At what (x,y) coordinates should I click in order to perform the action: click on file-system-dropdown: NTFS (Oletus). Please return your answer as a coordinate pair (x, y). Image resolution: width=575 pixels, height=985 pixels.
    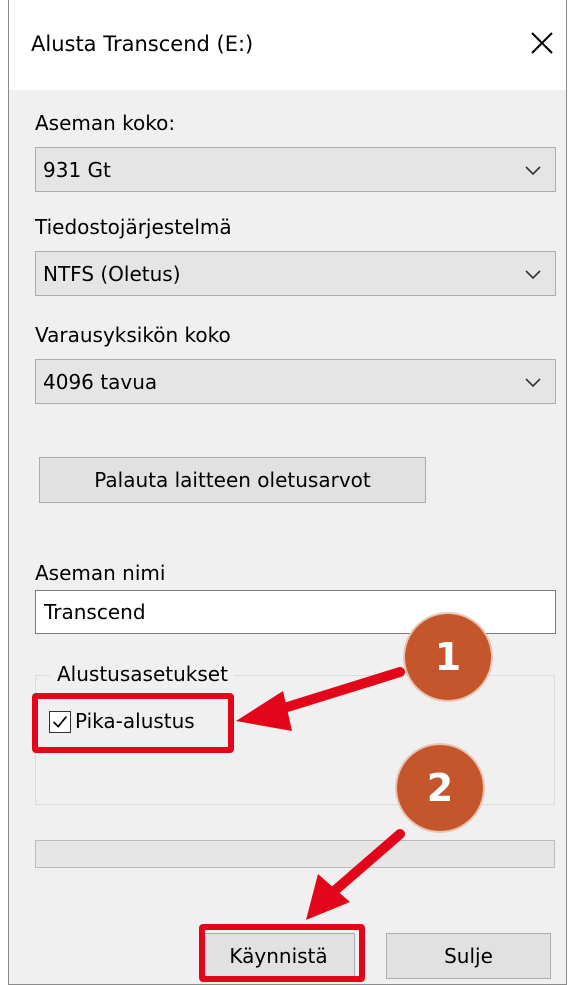
    Looking at the image, I should click on (295, 273).